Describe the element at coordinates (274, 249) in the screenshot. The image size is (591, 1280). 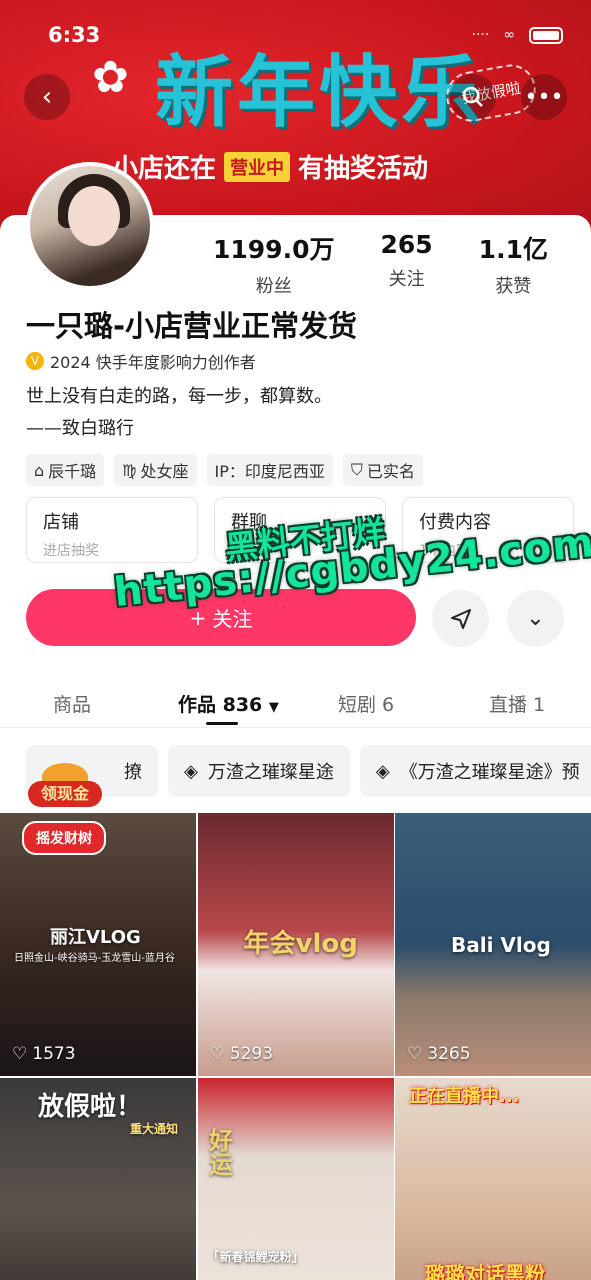
I see `stat-number: 1199.0万` at that location.